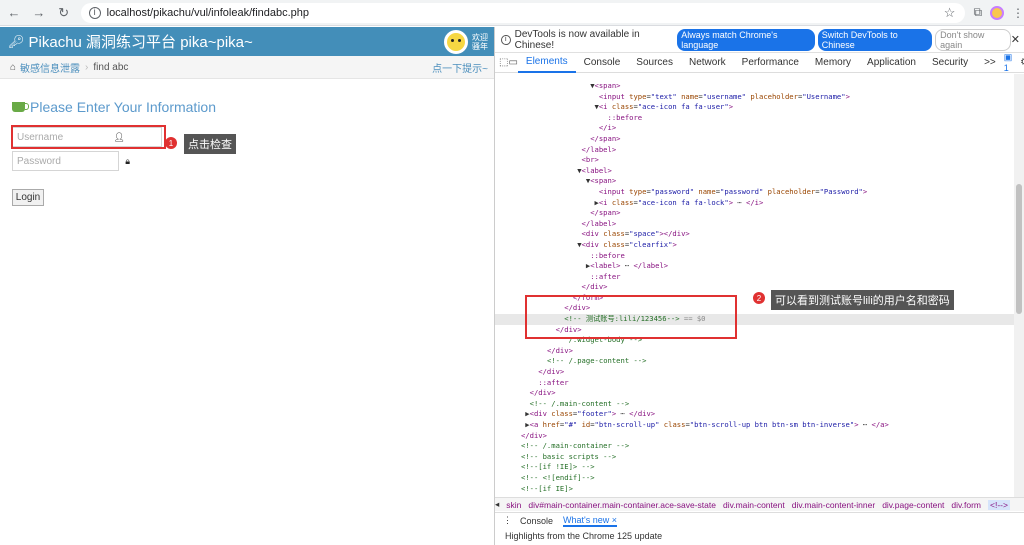 The width and height of the screenshot is (1024, 545). What do you see at coordinates (755, 361) in the screenshot?
I see `dom-node: <!-- /.page-content -->` at bounding box center [755, 361].